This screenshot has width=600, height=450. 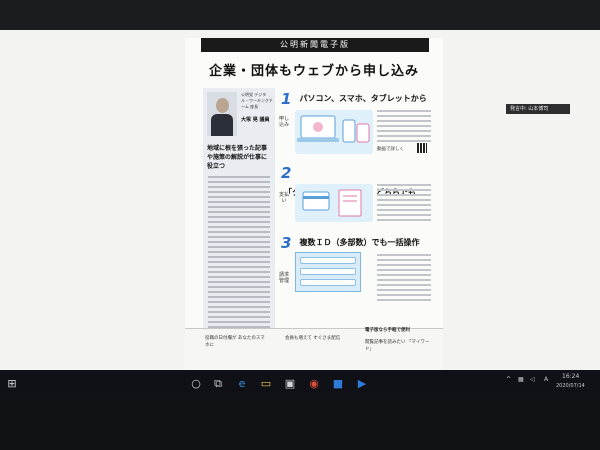 What do you see at coordinates (286, 98) in the screenshot?
I see `section-number: 1` at bounding box center [286, 98].